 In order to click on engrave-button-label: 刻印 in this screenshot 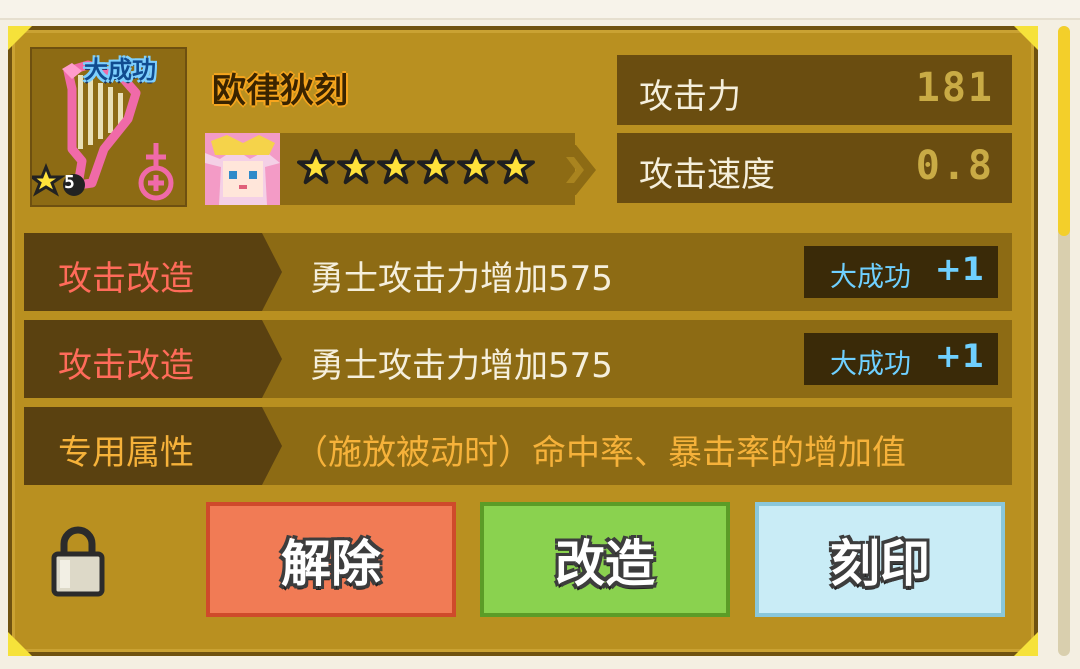, I will do `click(880, 563)`.